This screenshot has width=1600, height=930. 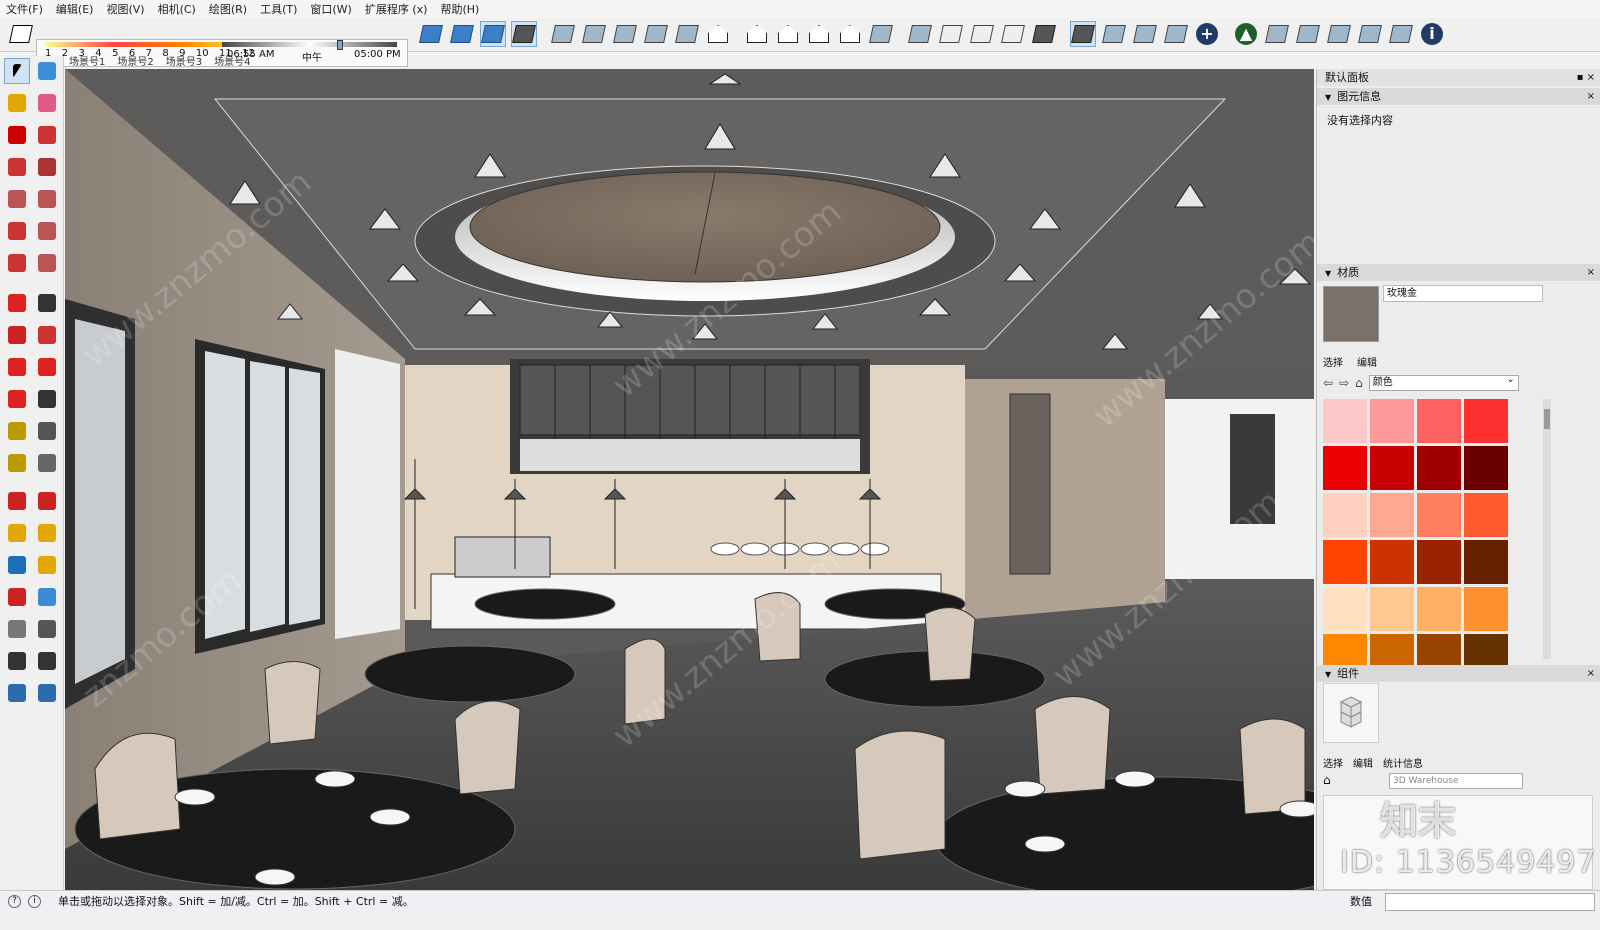 I want to click on forward-icon: ⇨, so click(x=1344, y=383).